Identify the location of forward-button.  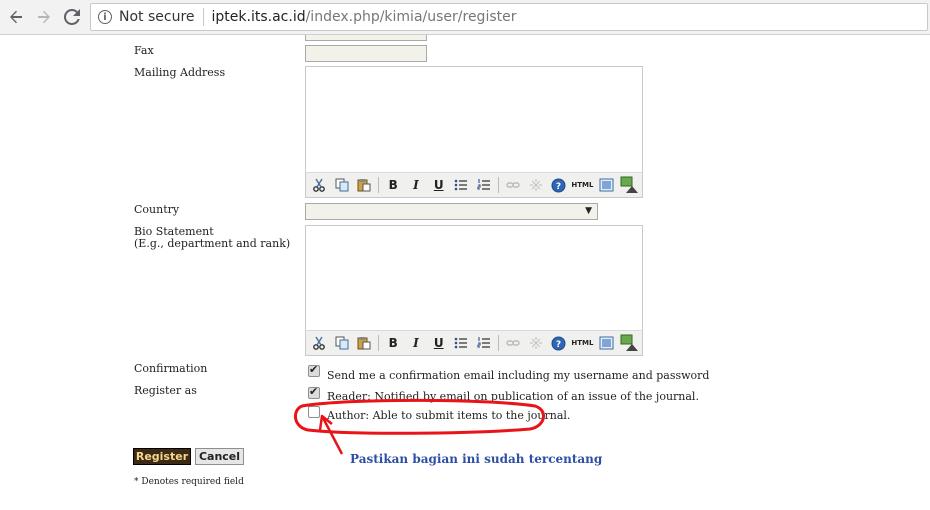
(44, 17).